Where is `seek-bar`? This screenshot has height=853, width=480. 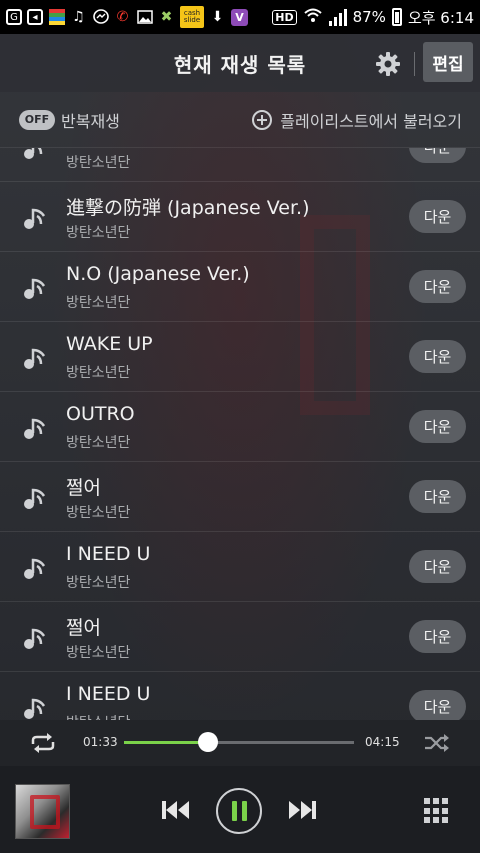
seek-bar is located at coordinates (239, 742).